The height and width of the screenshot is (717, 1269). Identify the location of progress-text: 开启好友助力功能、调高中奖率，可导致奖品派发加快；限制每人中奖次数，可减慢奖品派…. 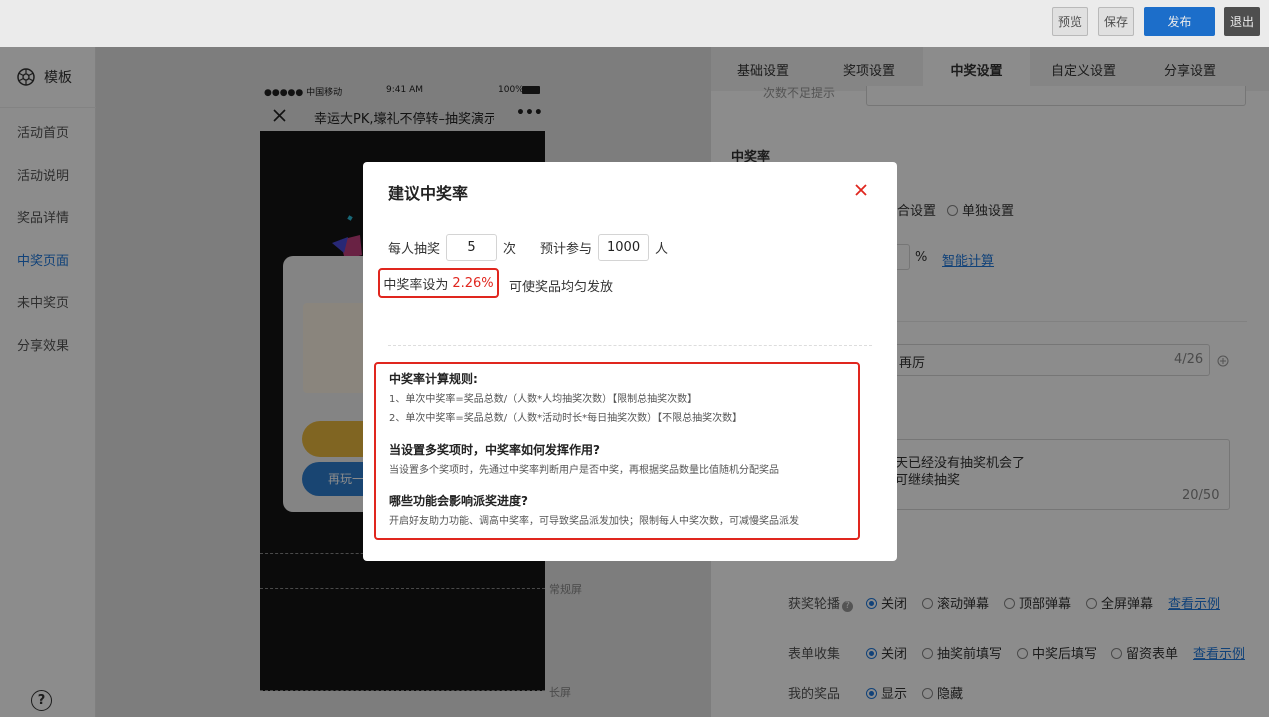
(594, 521).